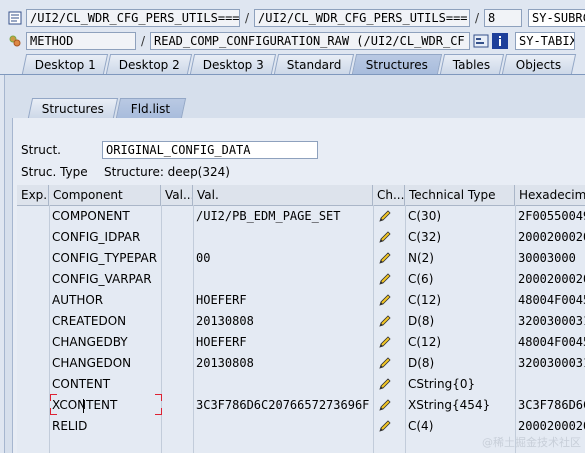 This screenshot has height=453, width=585. I want to click on row-technical-type: CString{0}, so click(461, 384).